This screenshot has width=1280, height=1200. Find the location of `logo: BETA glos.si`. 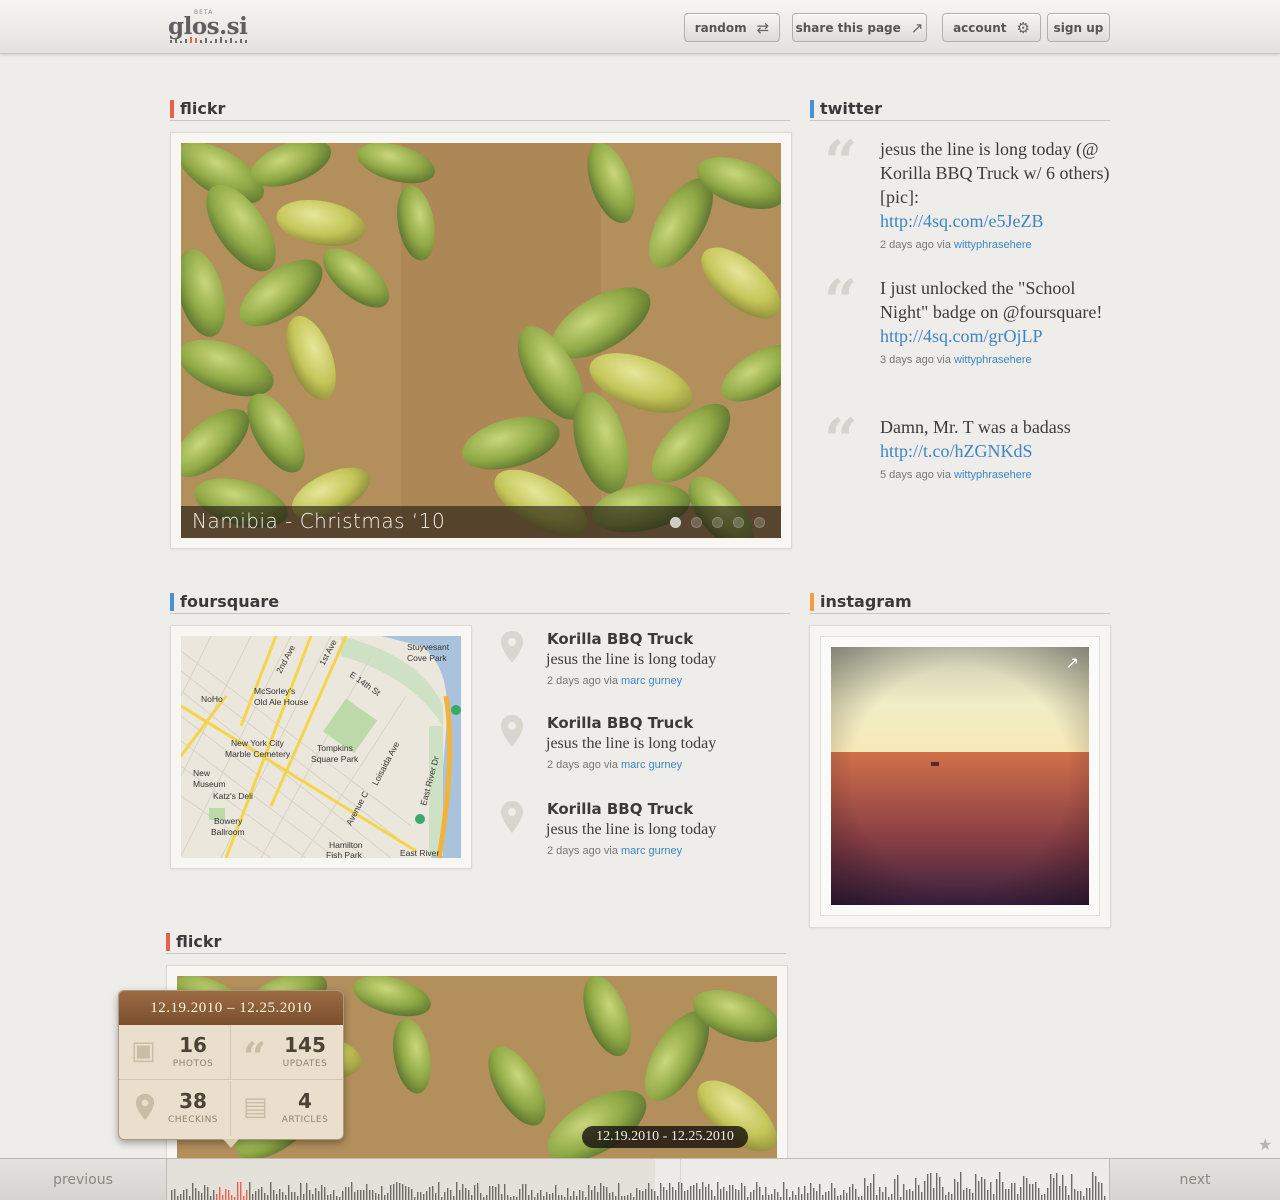

logo: BETA glos.si is located at coordinates (213, 26).